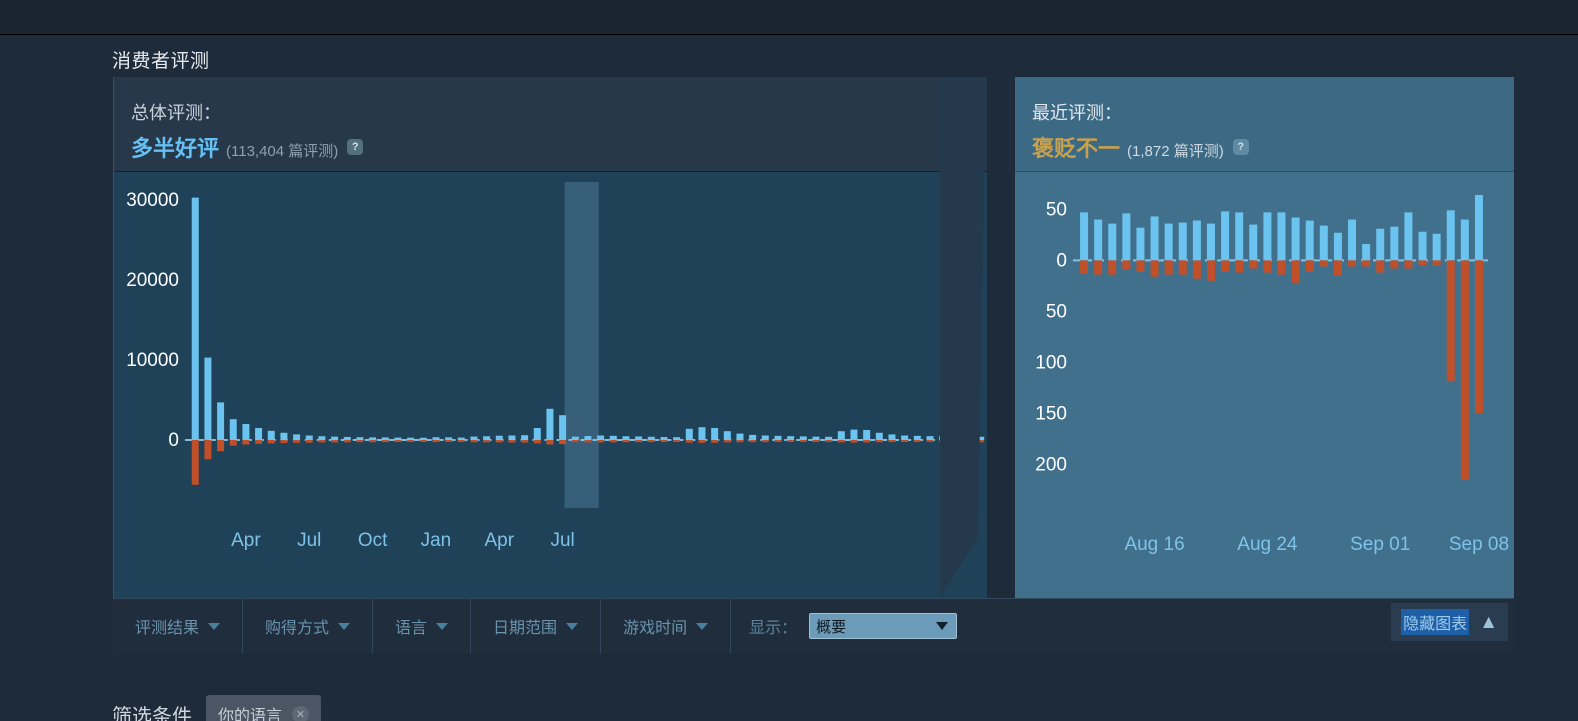  Describe the element at coordinates (1479, 544) in the screenshot. I see `x-axis-tick-label: Sep 08` at that location.